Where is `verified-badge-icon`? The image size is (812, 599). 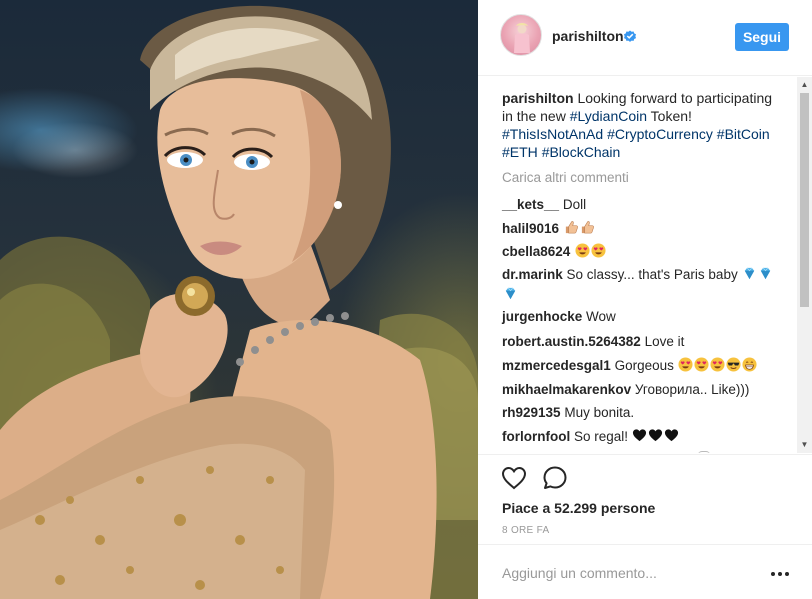 verified-badge-icon is located at coordinates (630, 36).